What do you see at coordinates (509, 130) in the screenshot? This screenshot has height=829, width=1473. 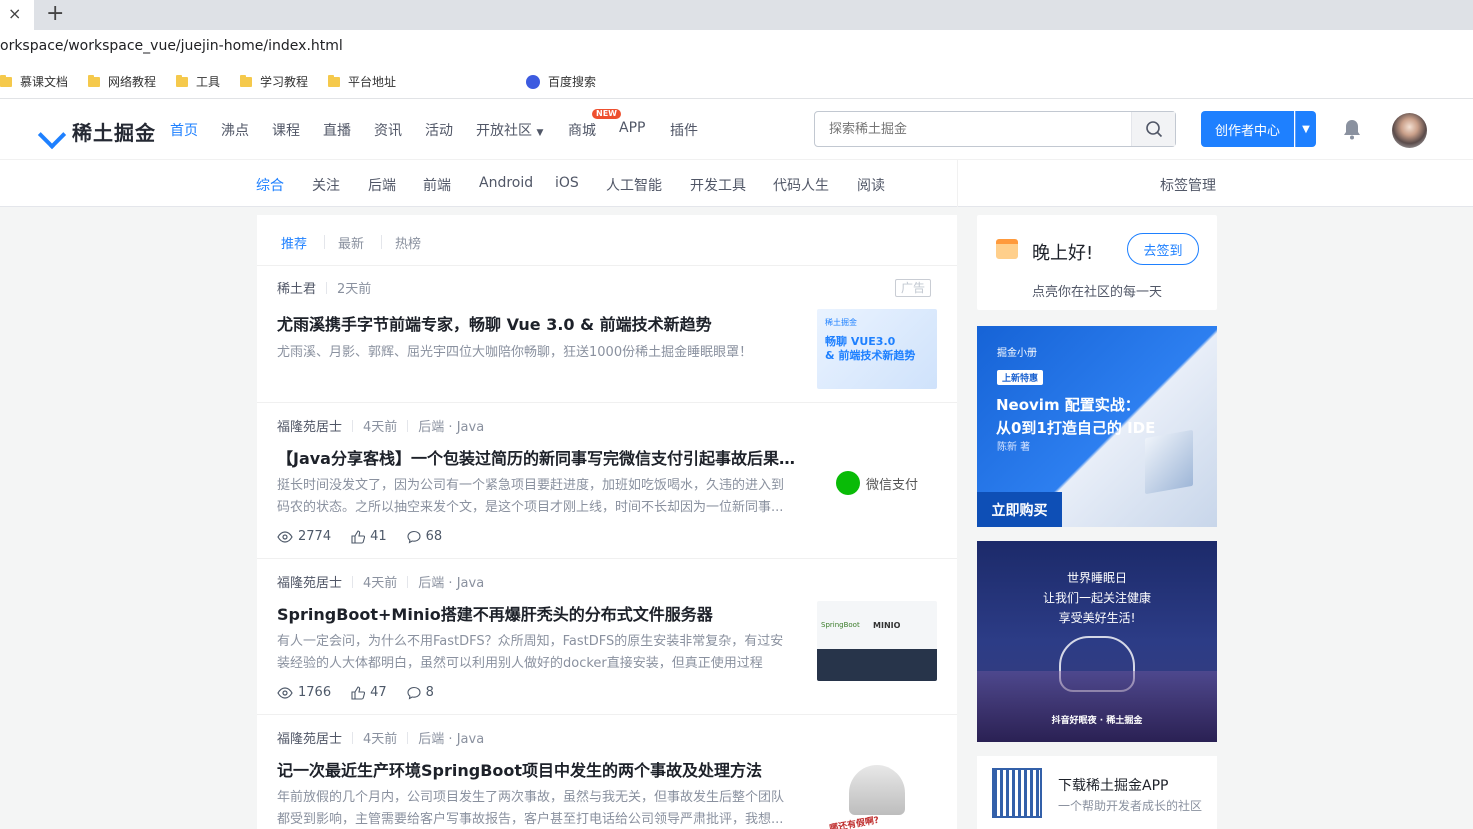 I see `nav-open-community: 开放社区 ▼` at bounding box center [509, 130].